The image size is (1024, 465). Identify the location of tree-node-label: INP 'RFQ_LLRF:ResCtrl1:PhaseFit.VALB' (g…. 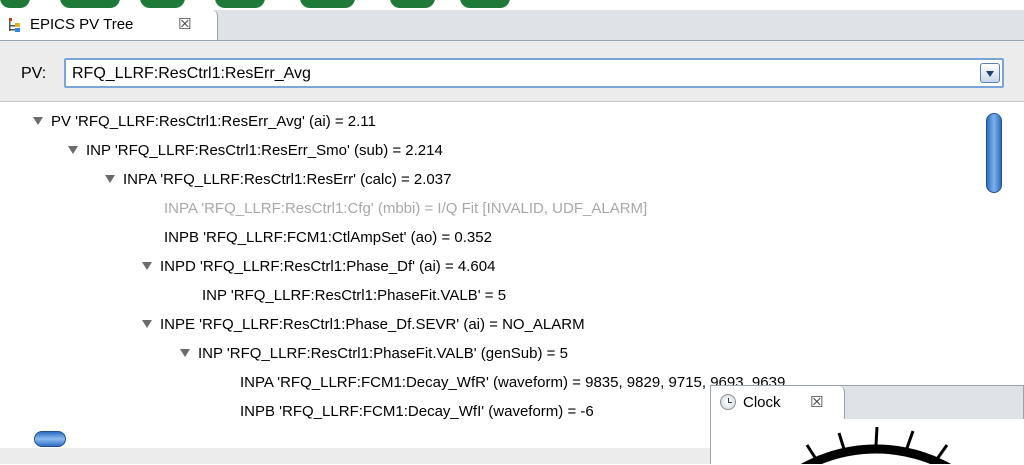
(383, 353).